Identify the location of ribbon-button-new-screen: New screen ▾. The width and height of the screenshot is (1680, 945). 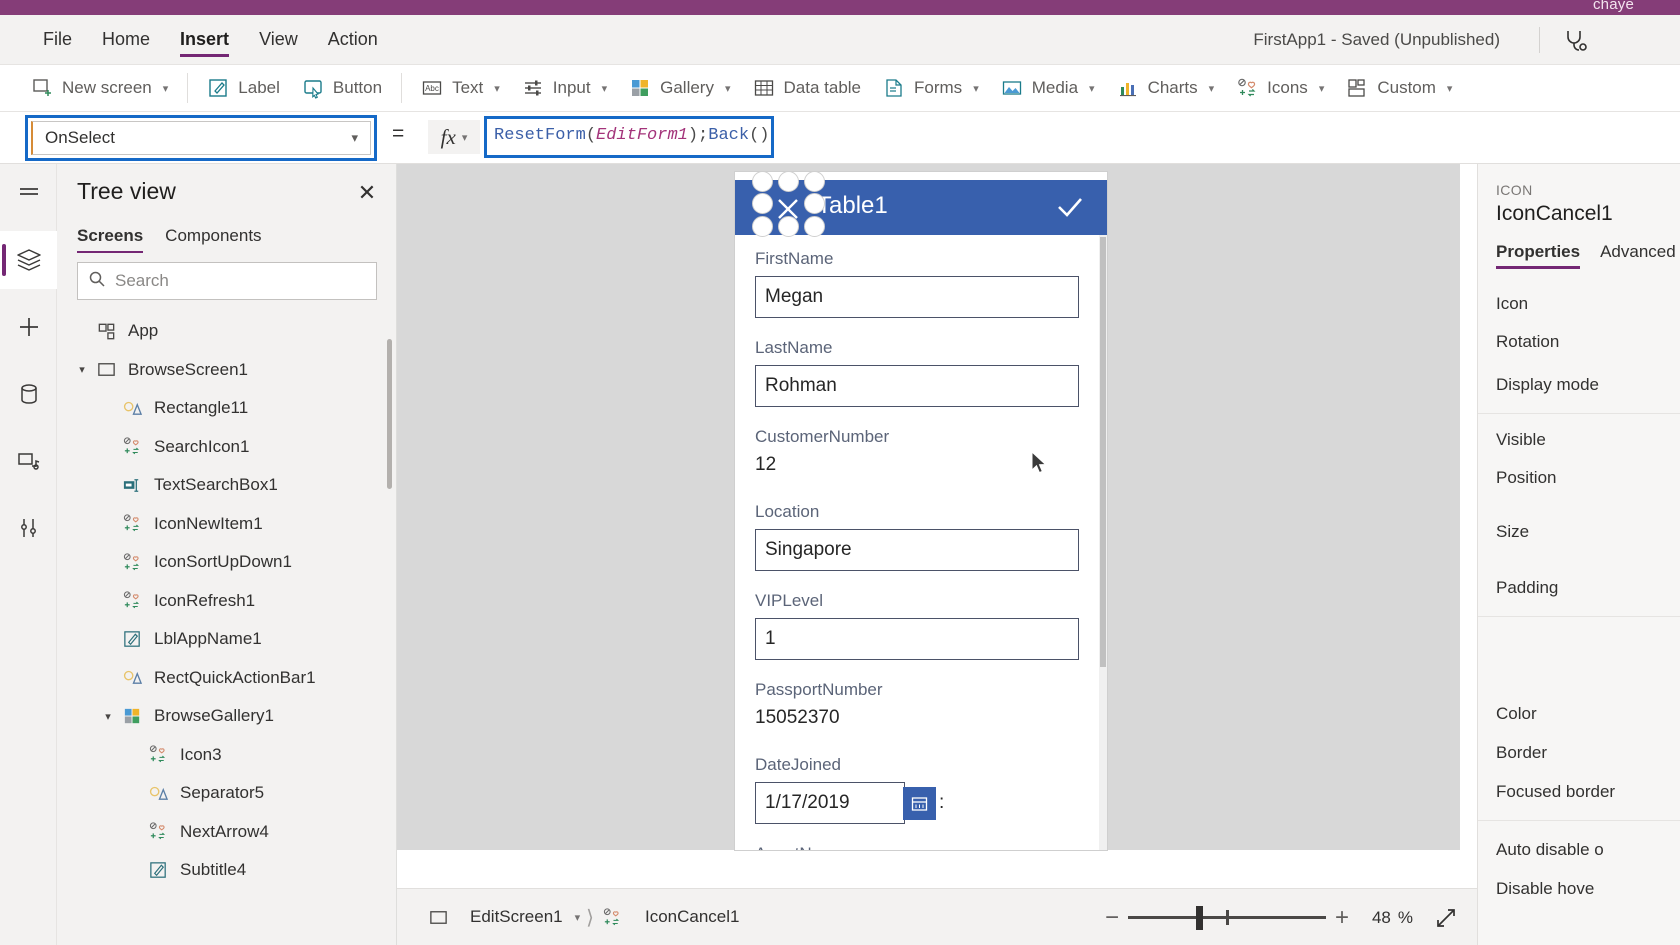
(99, 88).